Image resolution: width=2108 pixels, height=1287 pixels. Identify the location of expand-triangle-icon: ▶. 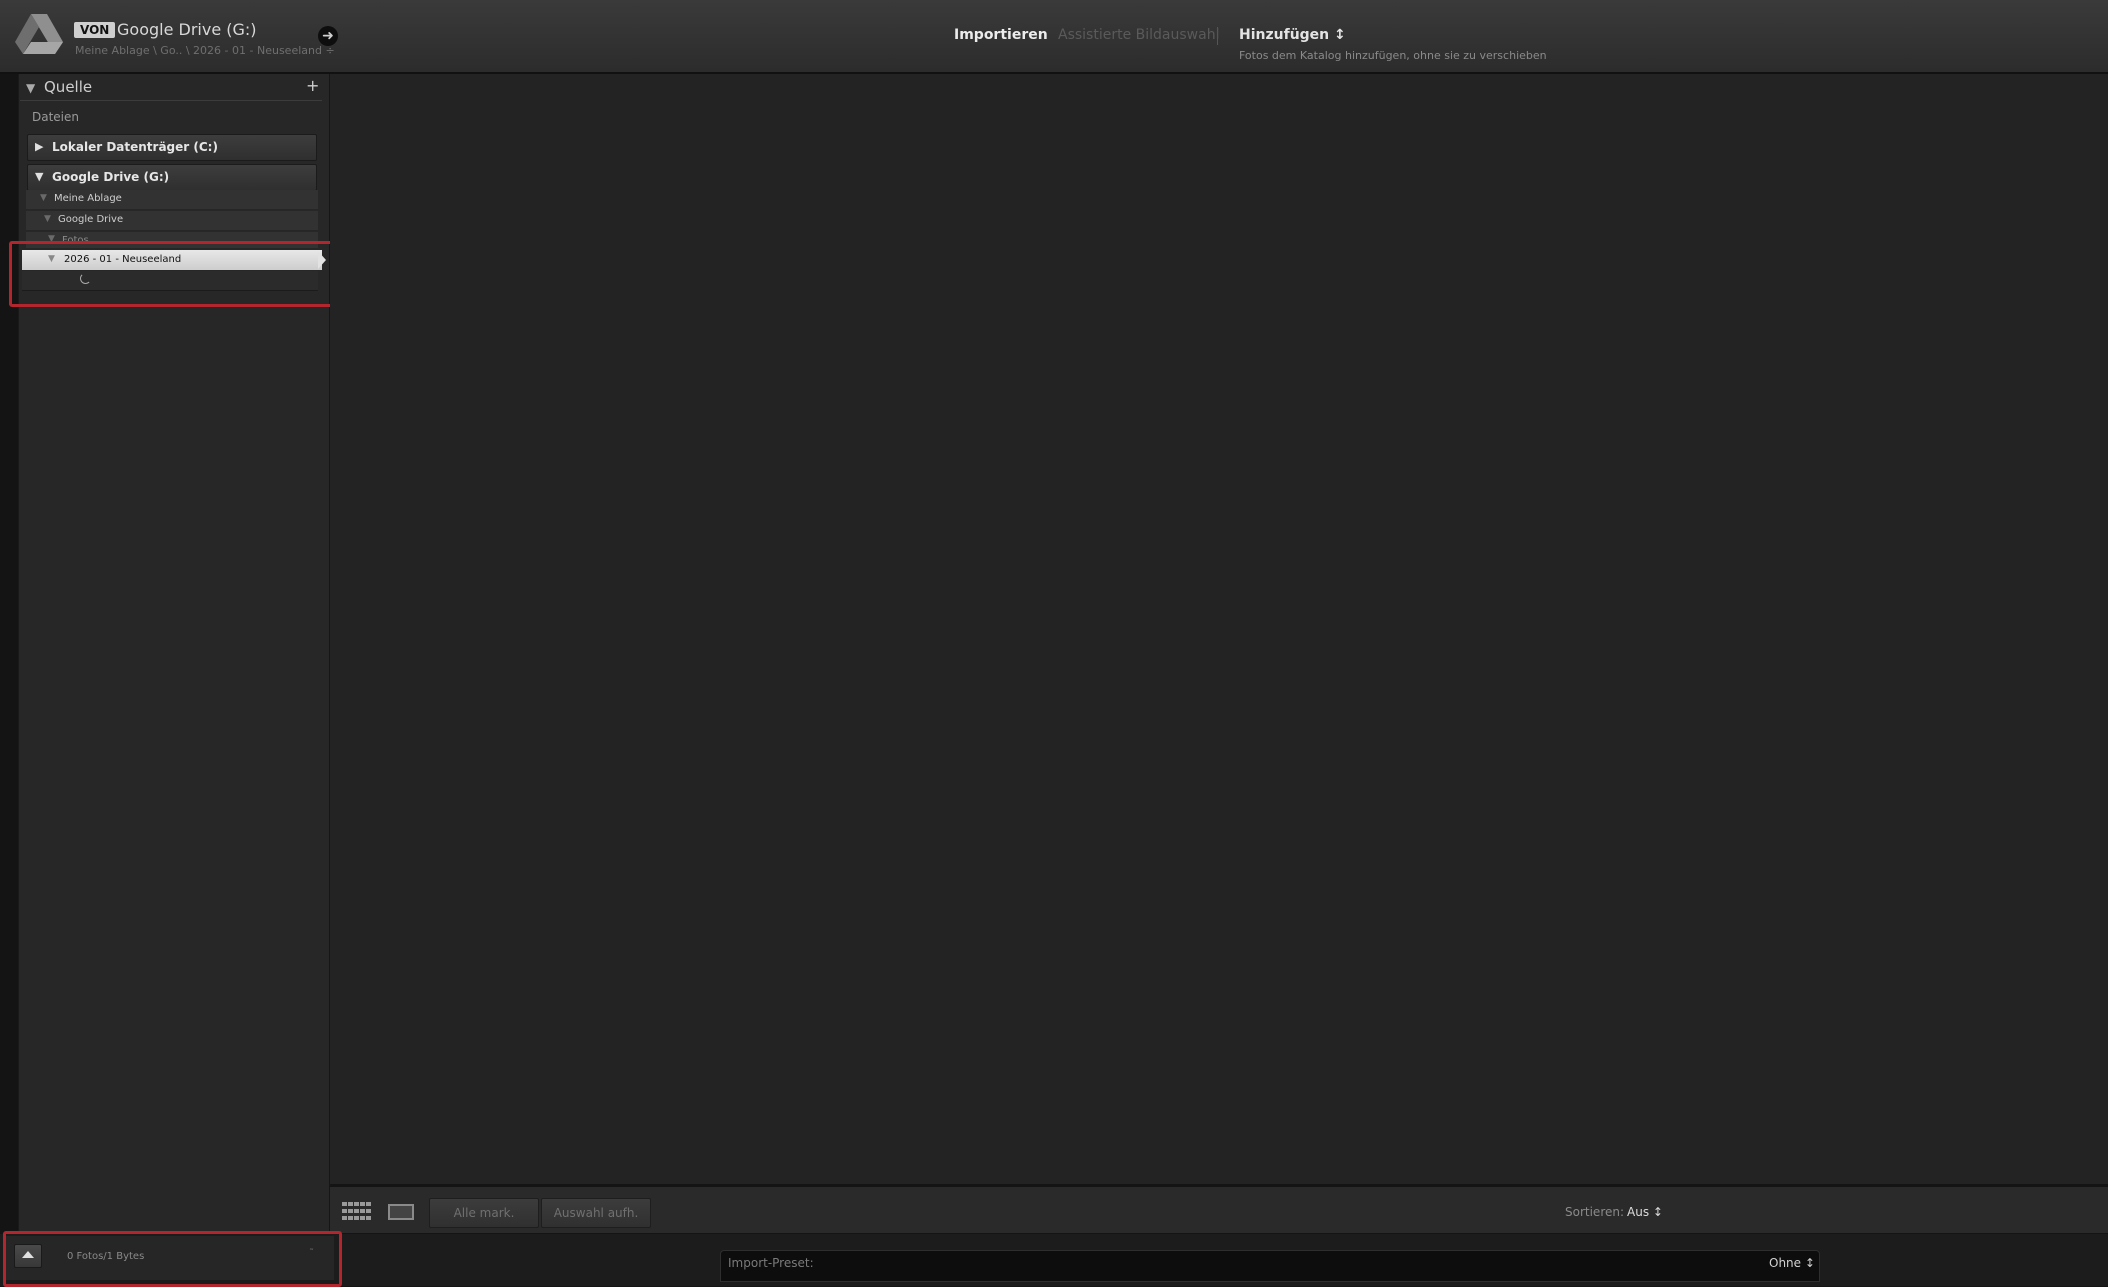
(39, 146).